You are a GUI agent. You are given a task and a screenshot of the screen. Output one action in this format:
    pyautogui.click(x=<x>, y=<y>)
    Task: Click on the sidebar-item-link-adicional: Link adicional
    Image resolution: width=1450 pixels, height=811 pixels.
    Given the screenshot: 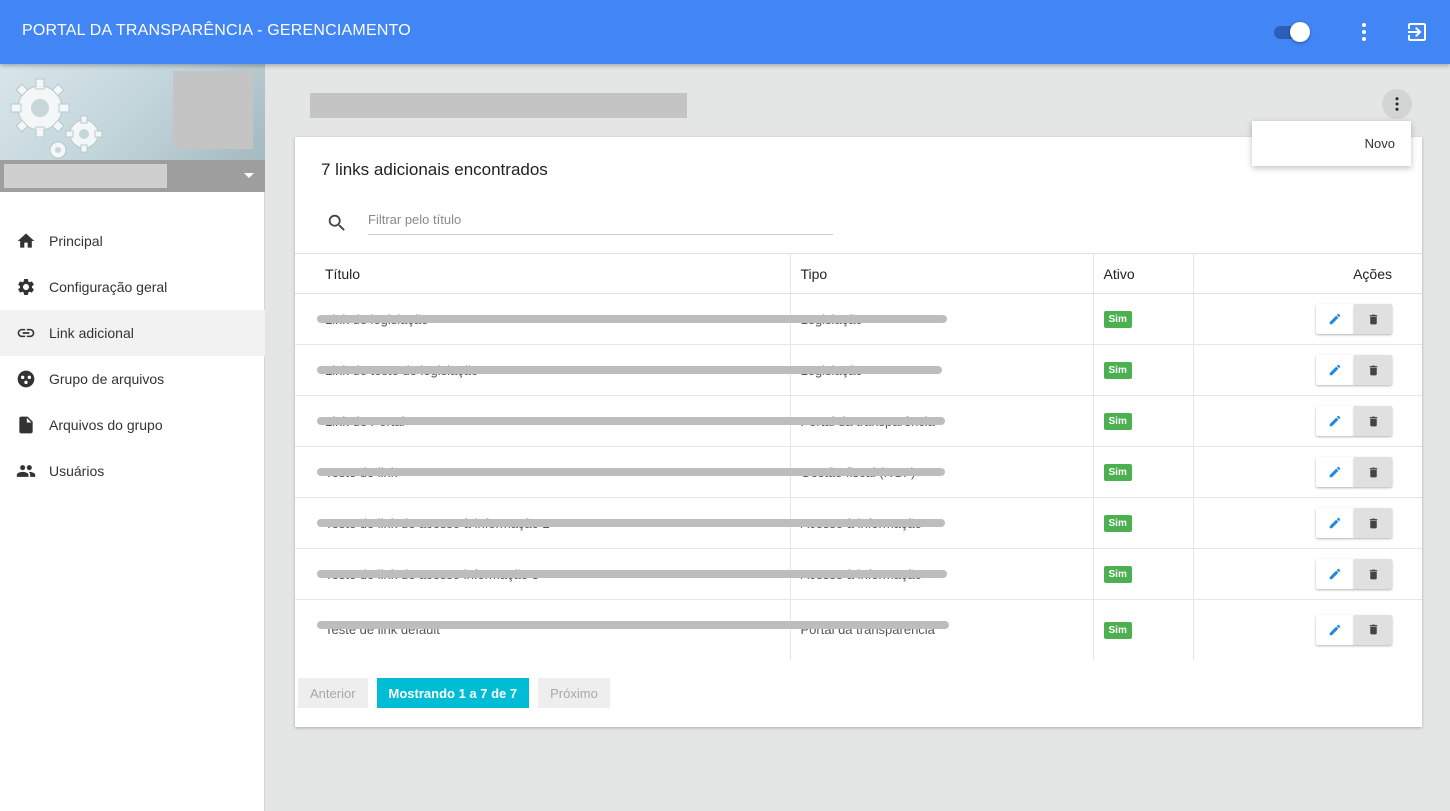 What is the action you would take?
    pyautogui.click(x=132, y=333)
    